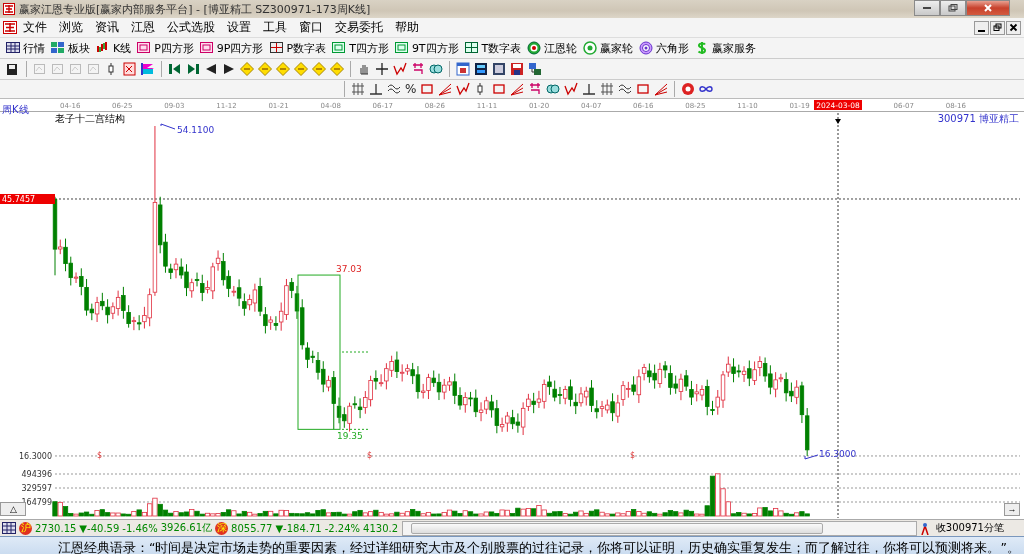  What do you see at coordinates (115, 48) in the screenshot?
I see `toolbar-button: K线` at bounding box center [115, 48].